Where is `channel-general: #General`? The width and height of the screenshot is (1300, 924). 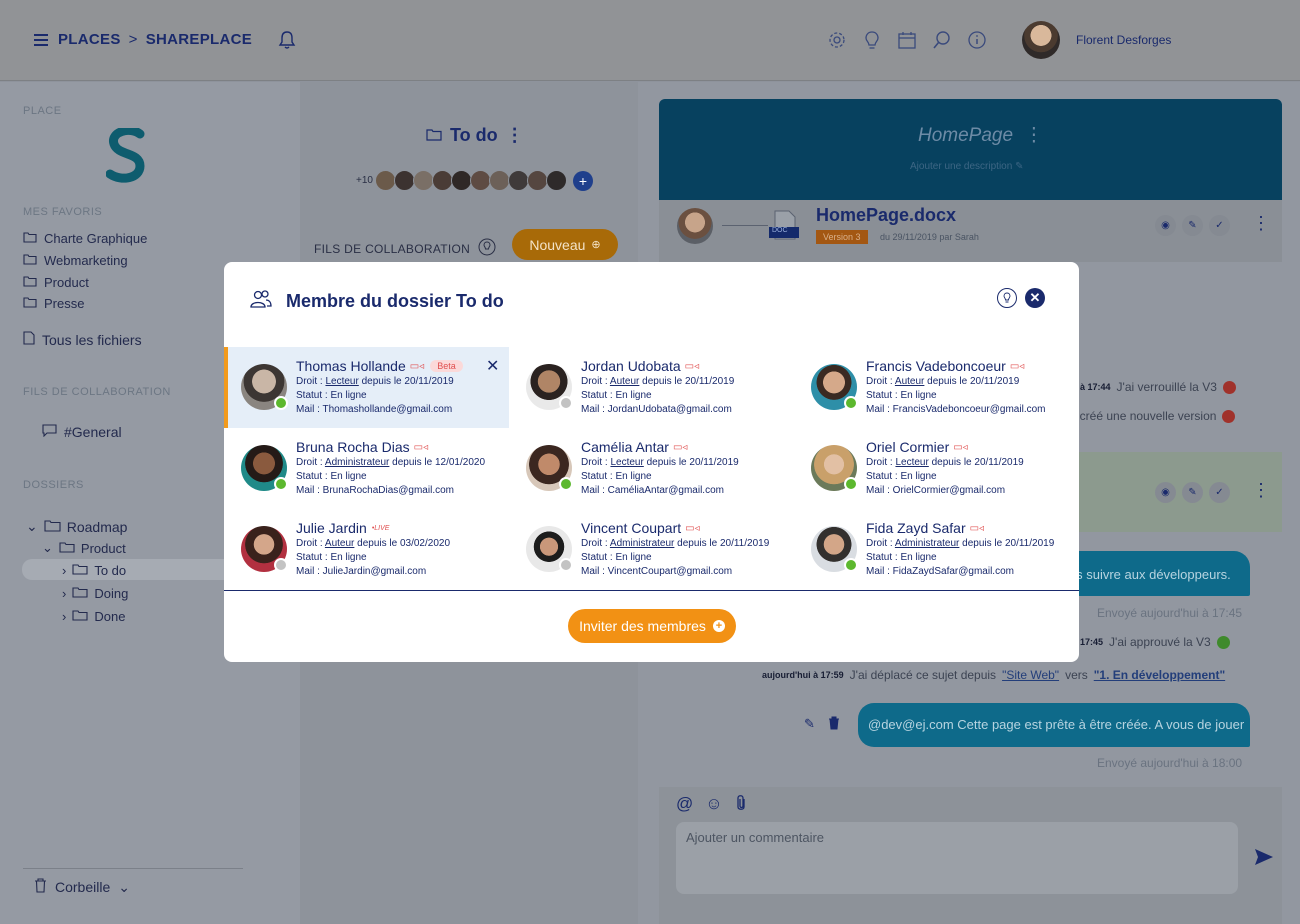
channel-general: #General is located at coordinates (82, 432).